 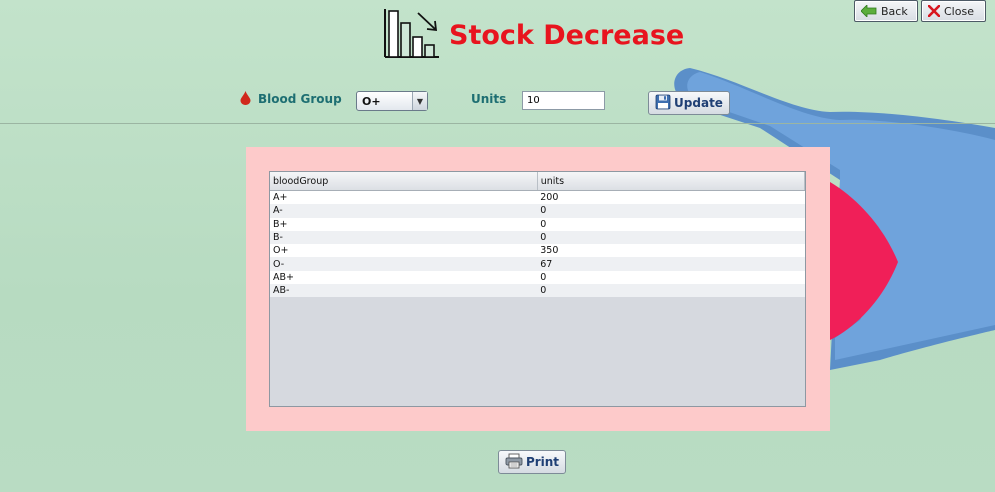 I want to click on print-button: Print, so click(x=532, y=462).